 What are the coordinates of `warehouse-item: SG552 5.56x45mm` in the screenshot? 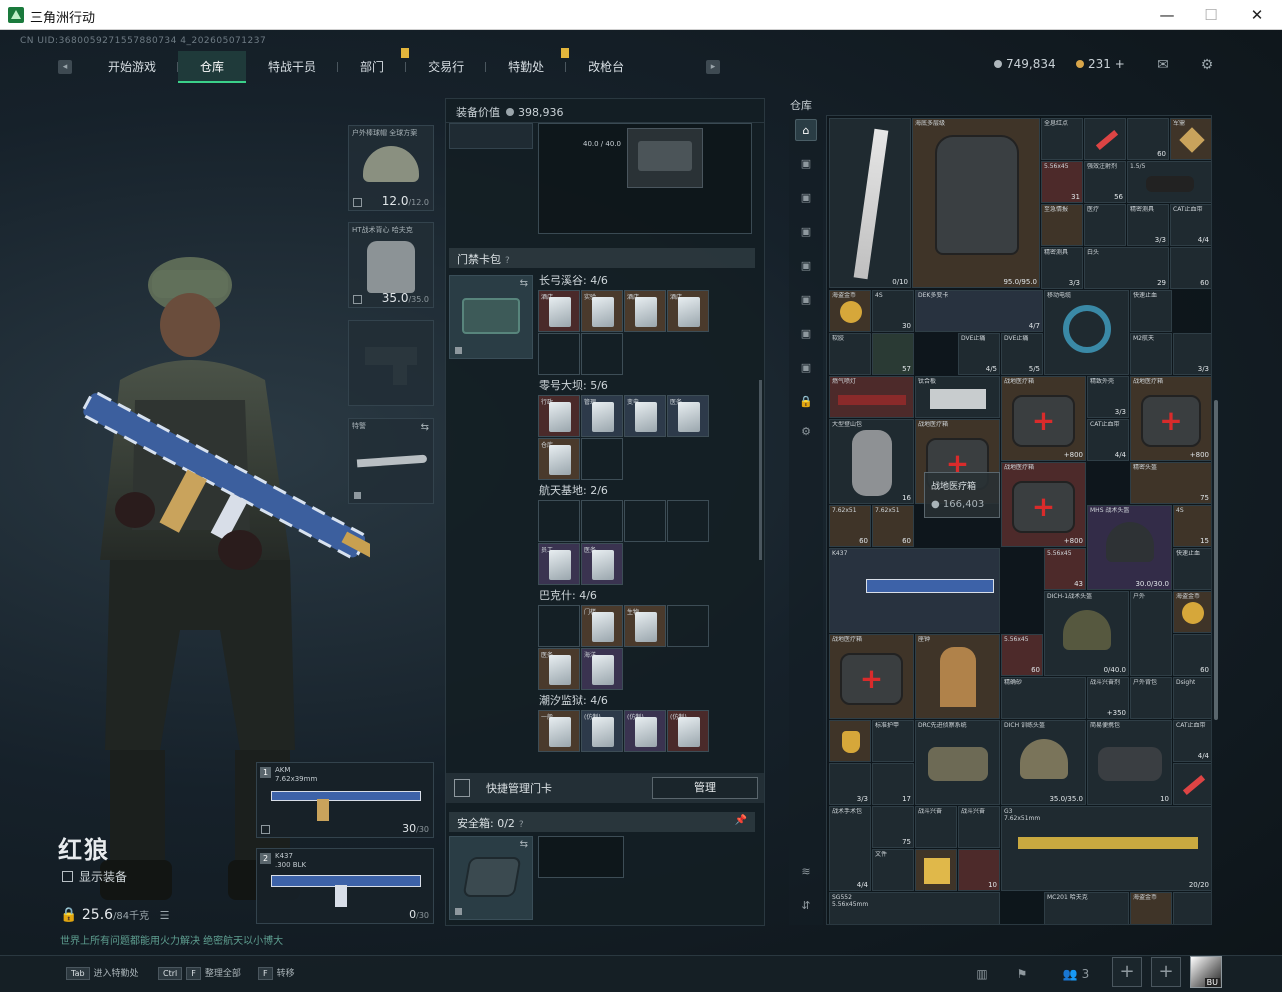 It's located at (914, 908).